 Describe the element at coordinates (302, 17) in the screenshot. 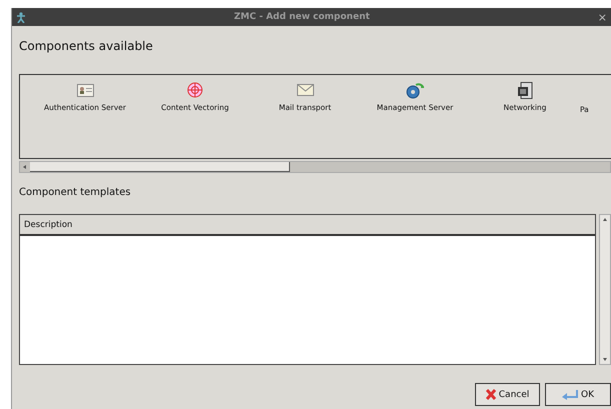

I see `window-title: ZMC - Add new component` at that location.